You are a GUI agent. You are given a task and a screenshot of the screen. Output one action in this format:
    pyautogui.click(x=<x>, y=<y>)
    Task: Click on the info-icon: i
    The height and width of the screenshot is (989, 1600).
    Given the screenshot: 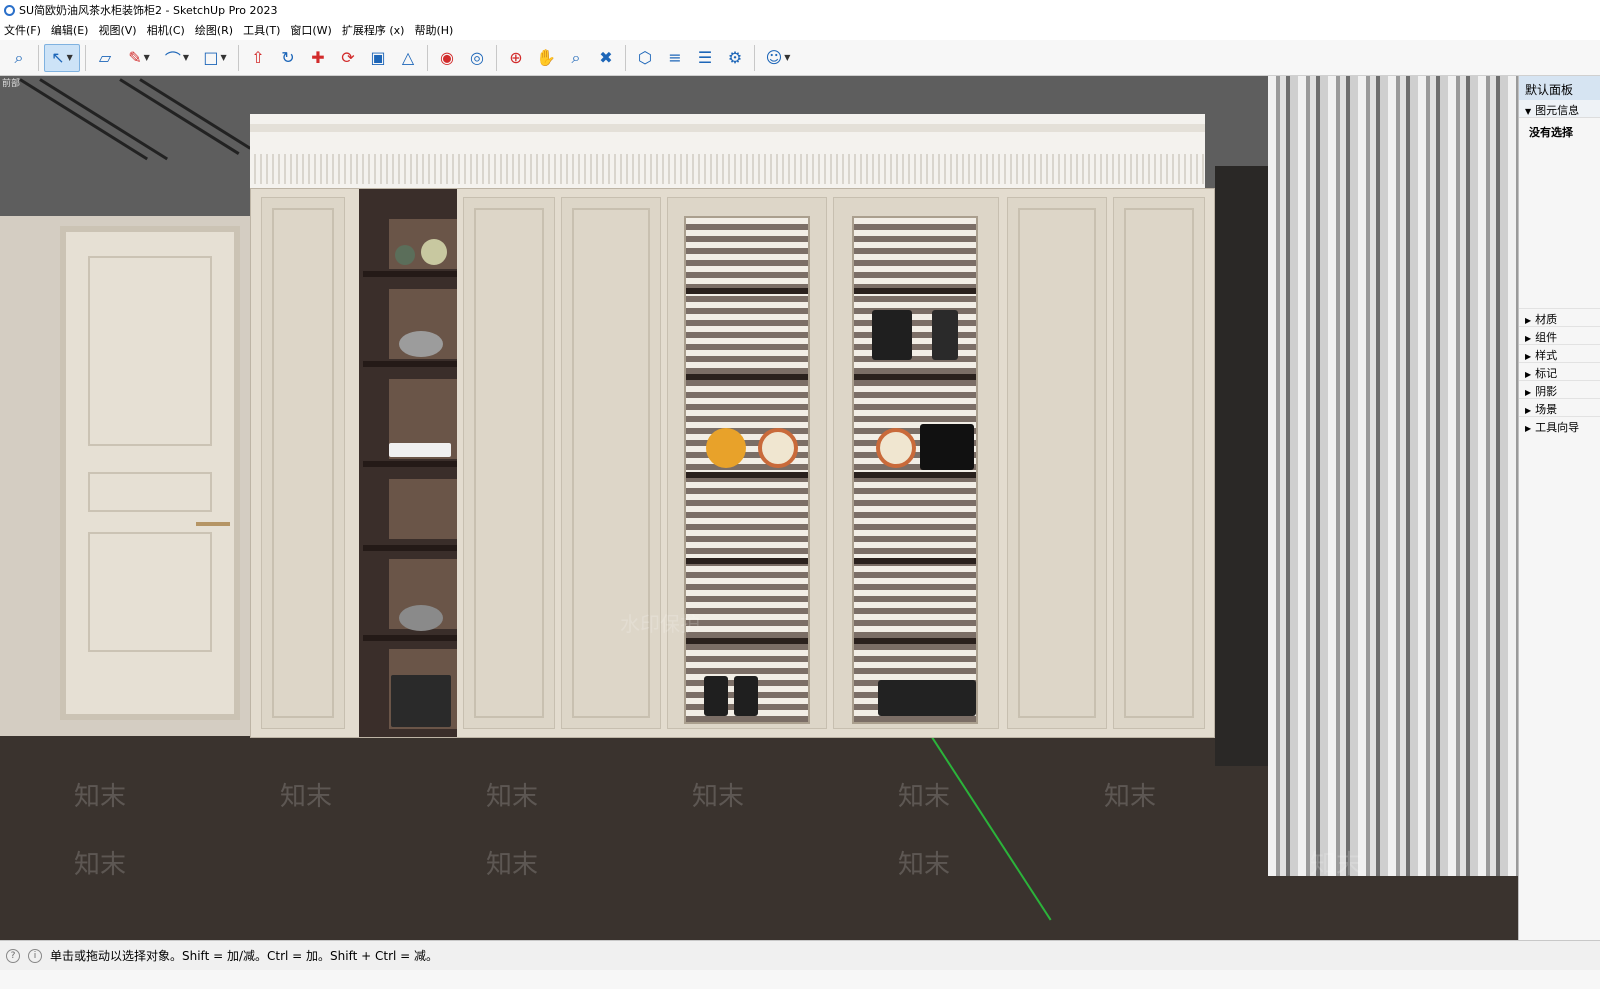 What is the action you would take?
    pyautogui.click(x=35, y=955)
    